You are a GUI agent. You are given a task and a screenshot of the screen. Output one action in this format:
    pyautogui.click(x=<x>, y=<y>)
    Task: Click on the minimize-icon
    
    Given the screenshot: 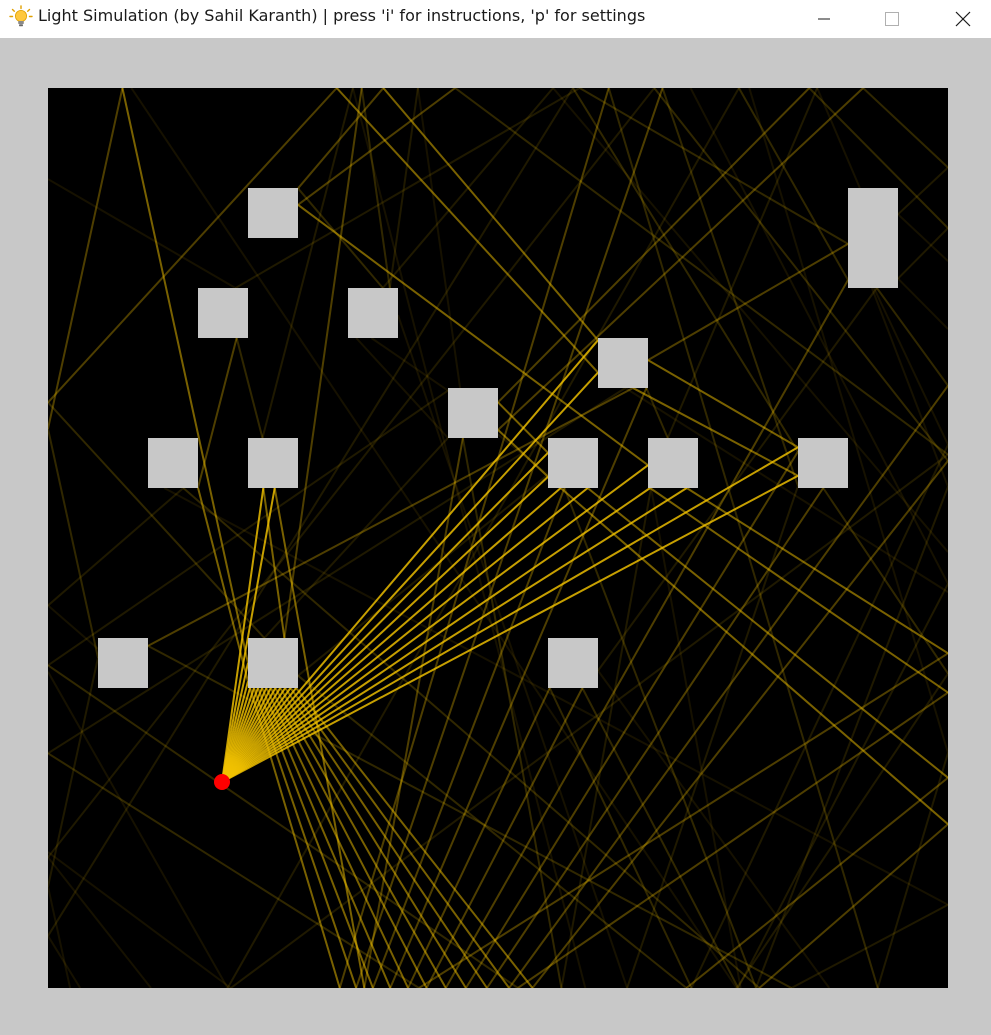 What is the action you would take?
    pyautogui.click(x=824, y=19)
    